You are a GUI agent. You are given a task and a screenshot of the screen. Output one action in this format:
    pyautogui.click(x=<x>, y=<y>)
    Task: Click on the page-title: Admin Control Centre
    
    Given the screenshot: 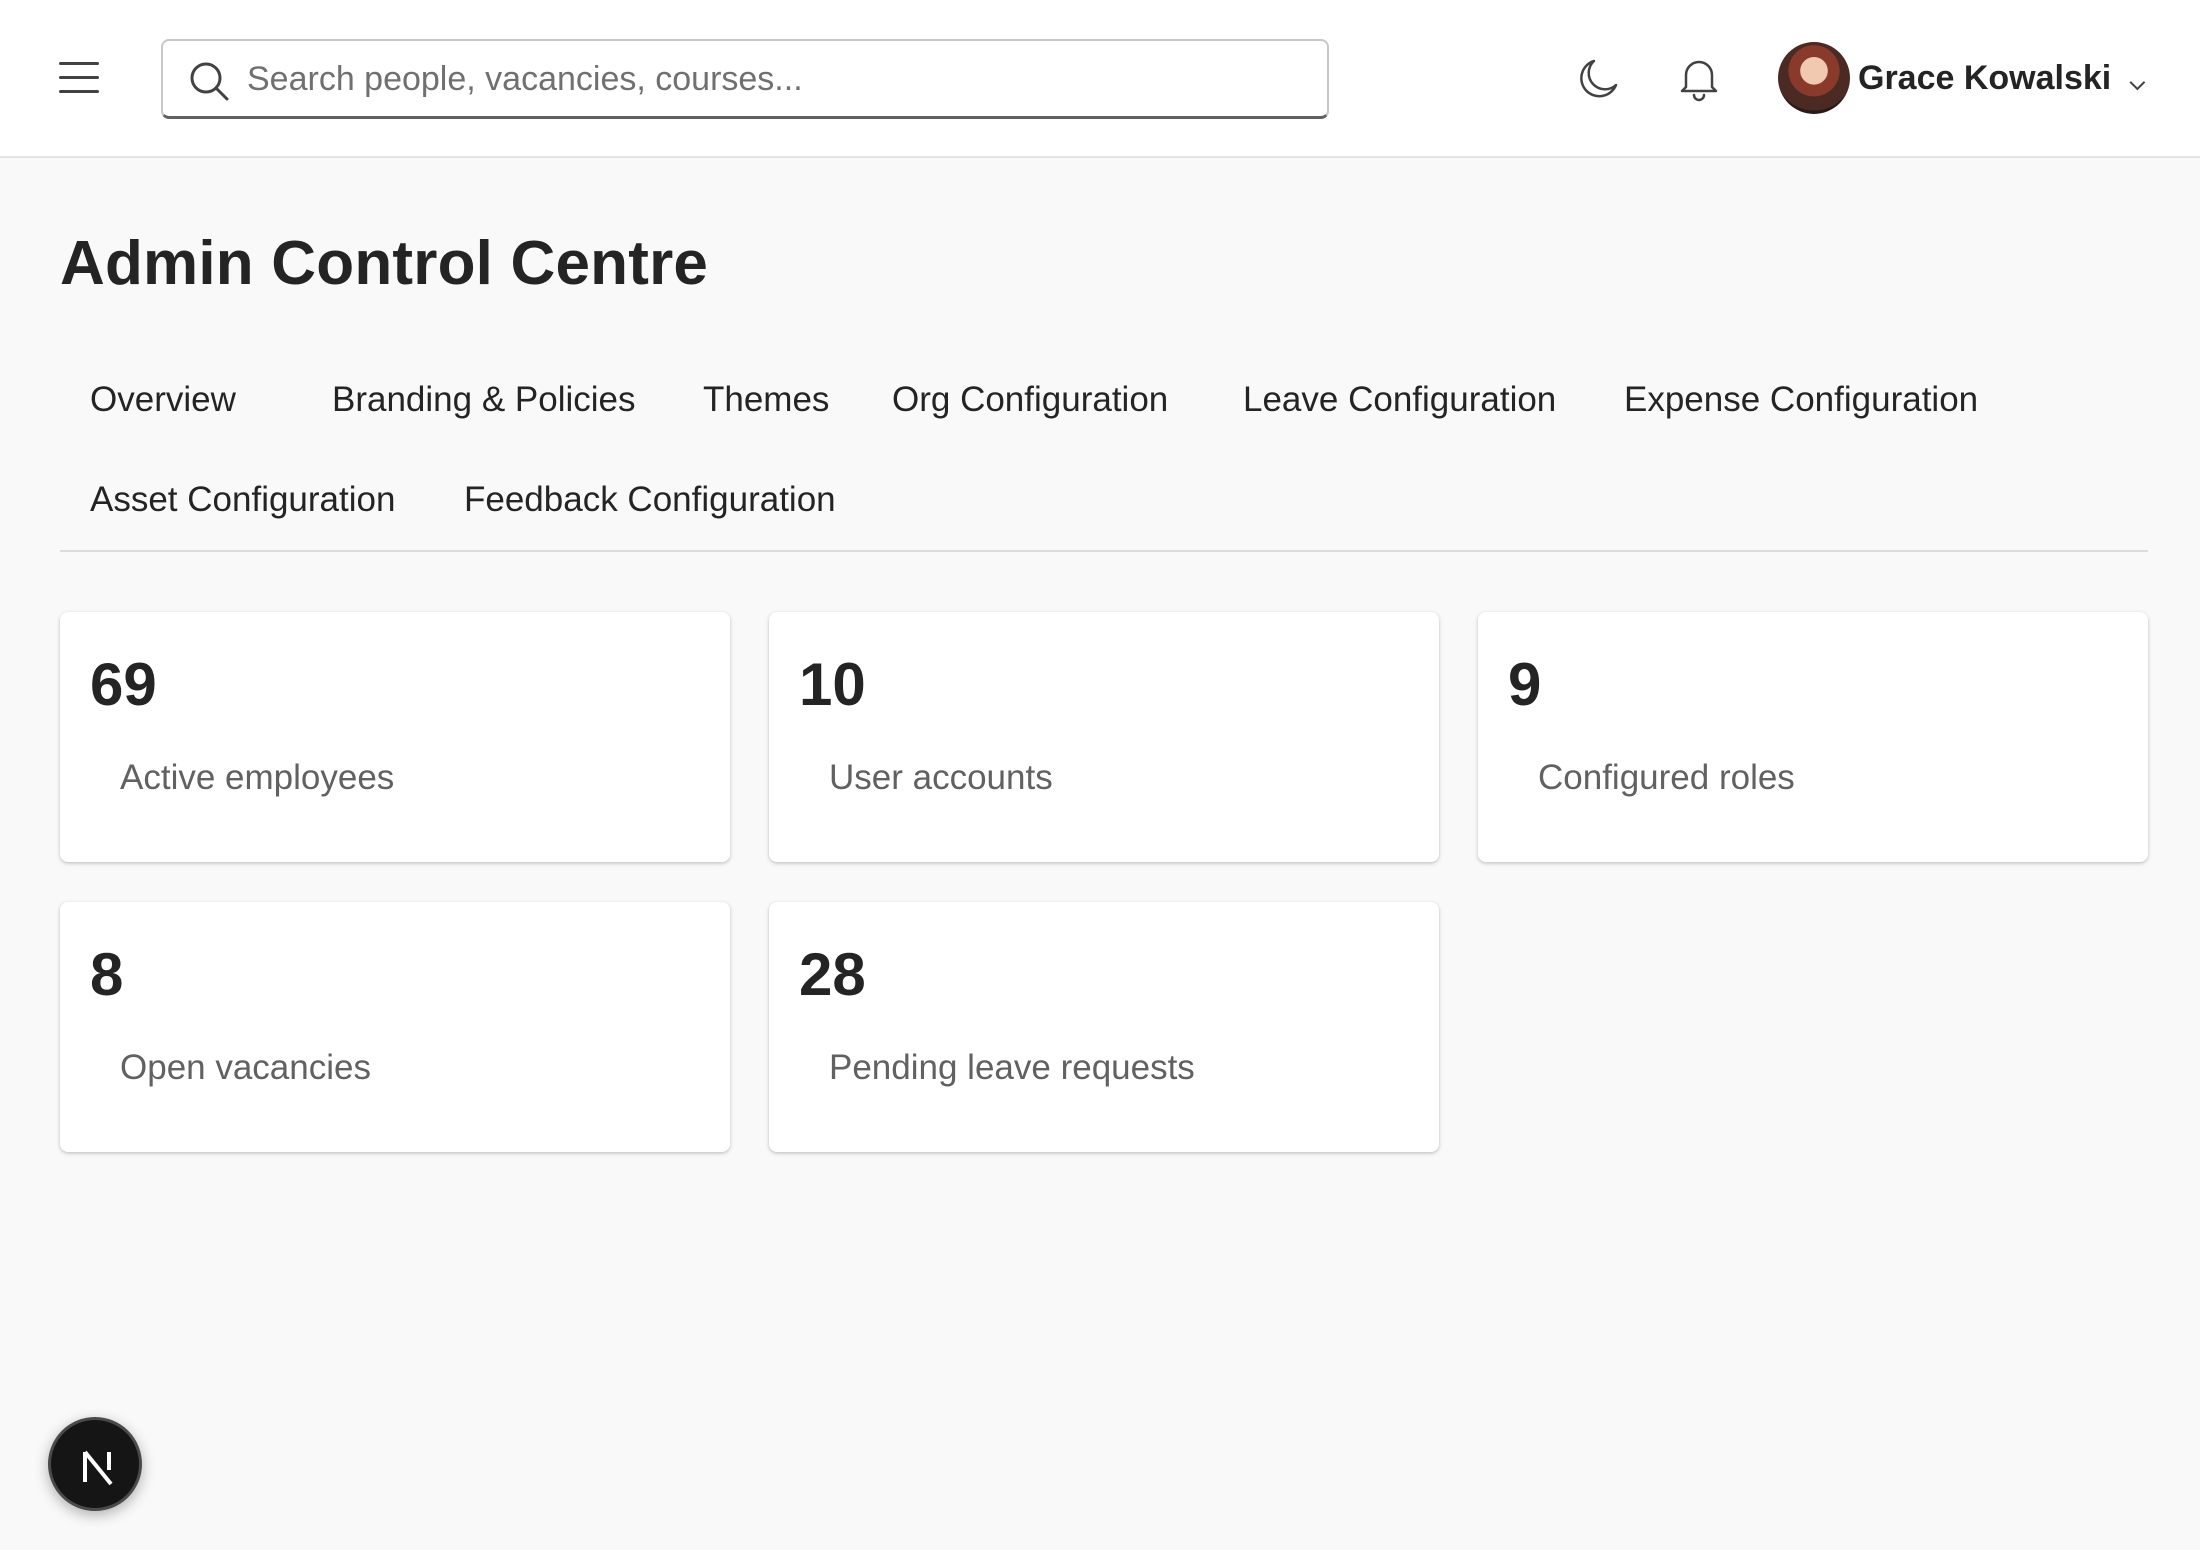 What is the action you would take?
    pyautogui.click(x=384, y=263)
    